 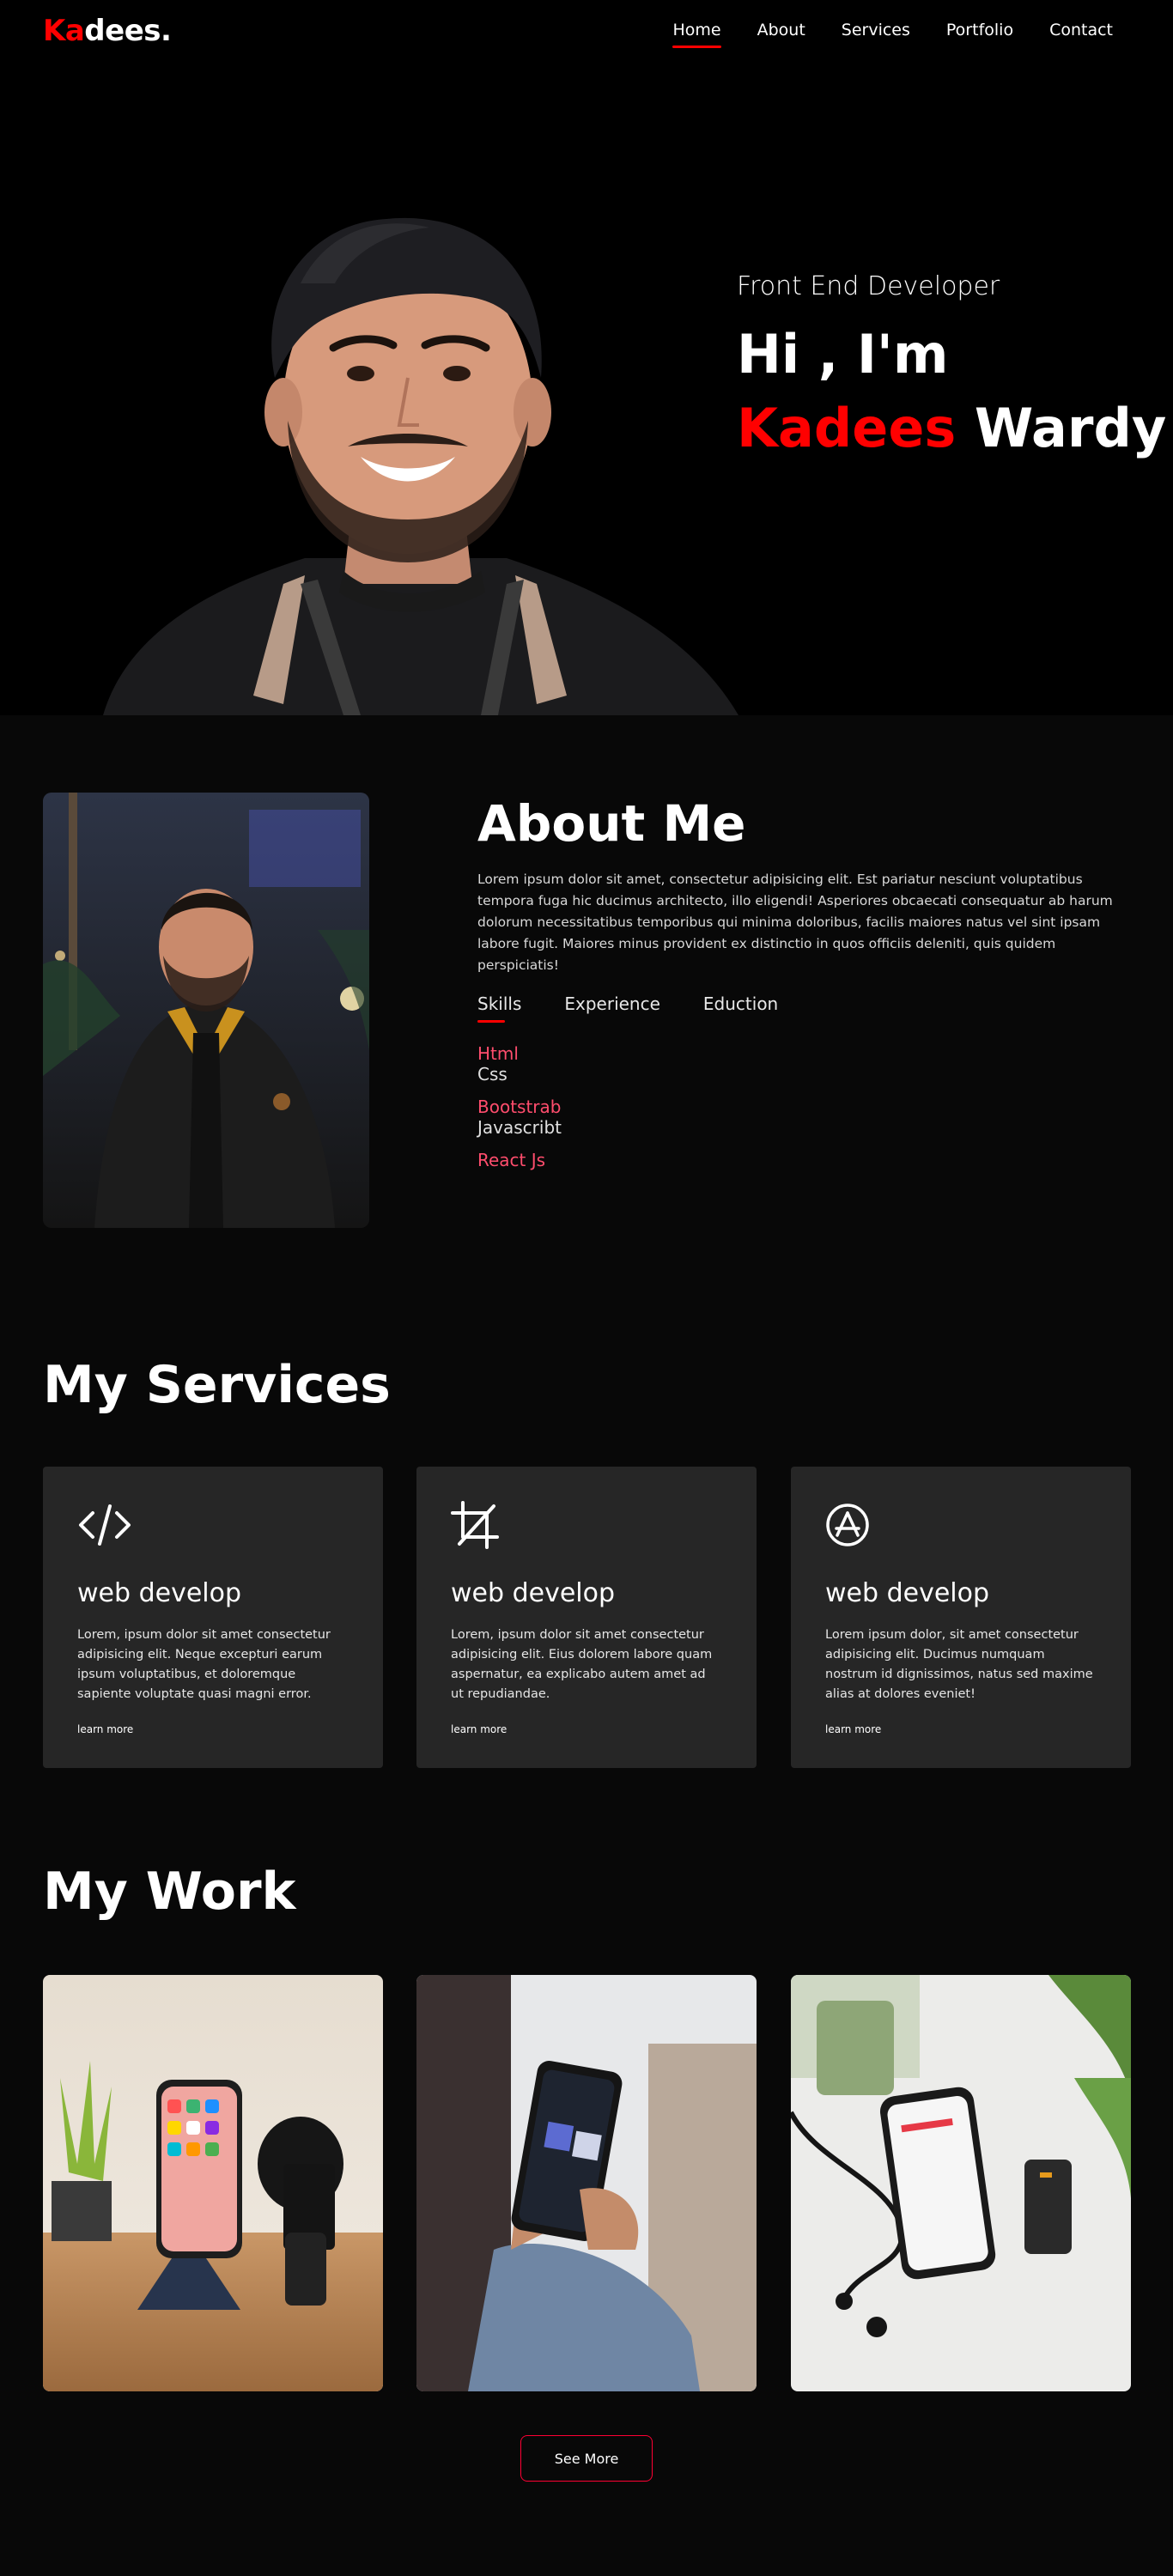 What do you see at coordinates (799, 1008) in the screenshot?
I see `about-tabs: Skills Experience Eduction` at bounding box center [799, 1008].